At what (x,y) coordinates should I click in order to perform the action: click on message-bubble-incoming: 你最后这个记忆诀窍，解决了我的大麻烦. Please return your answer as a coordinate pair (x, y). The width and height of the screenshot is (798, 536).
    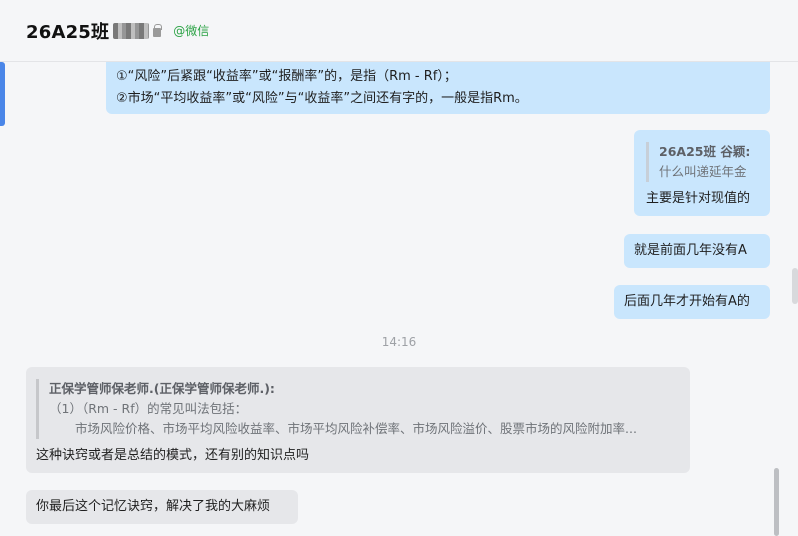
    Looking at the image, I should click on (162, 507).